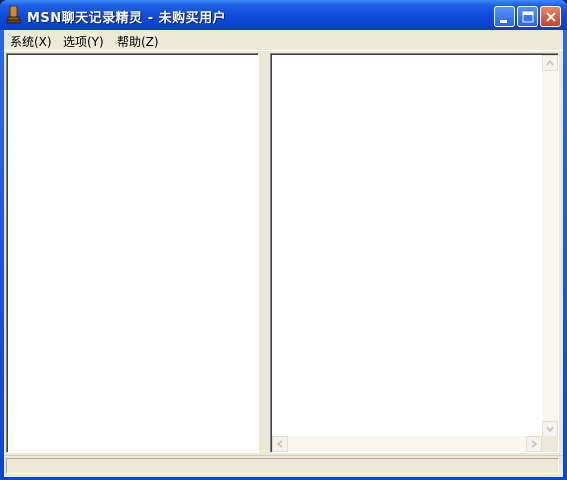 This screenshot has width=567, height=480. Describe the element at coordinates (14, 14) in the screenshot. I see `app-icon` at that location.